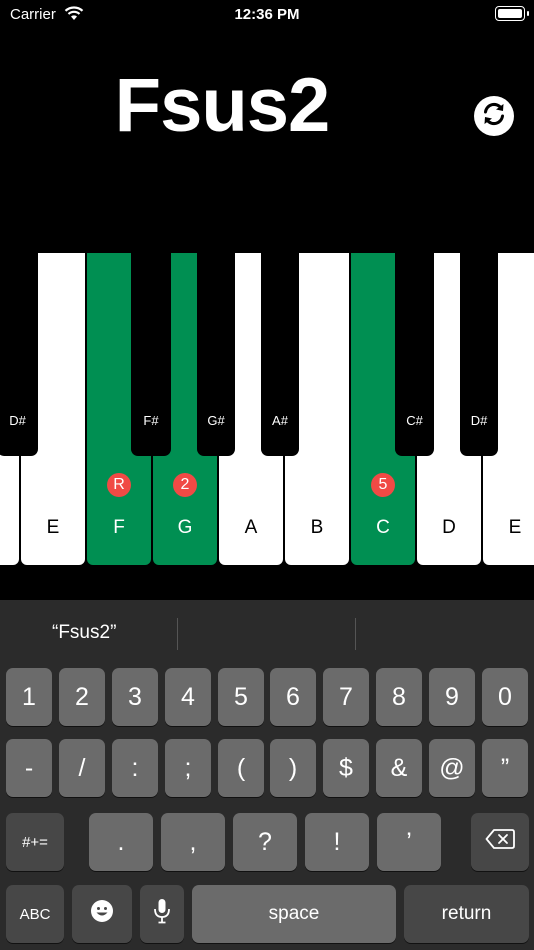  I want to click on piano-key-d-sharp: D#, so click(19, 354).